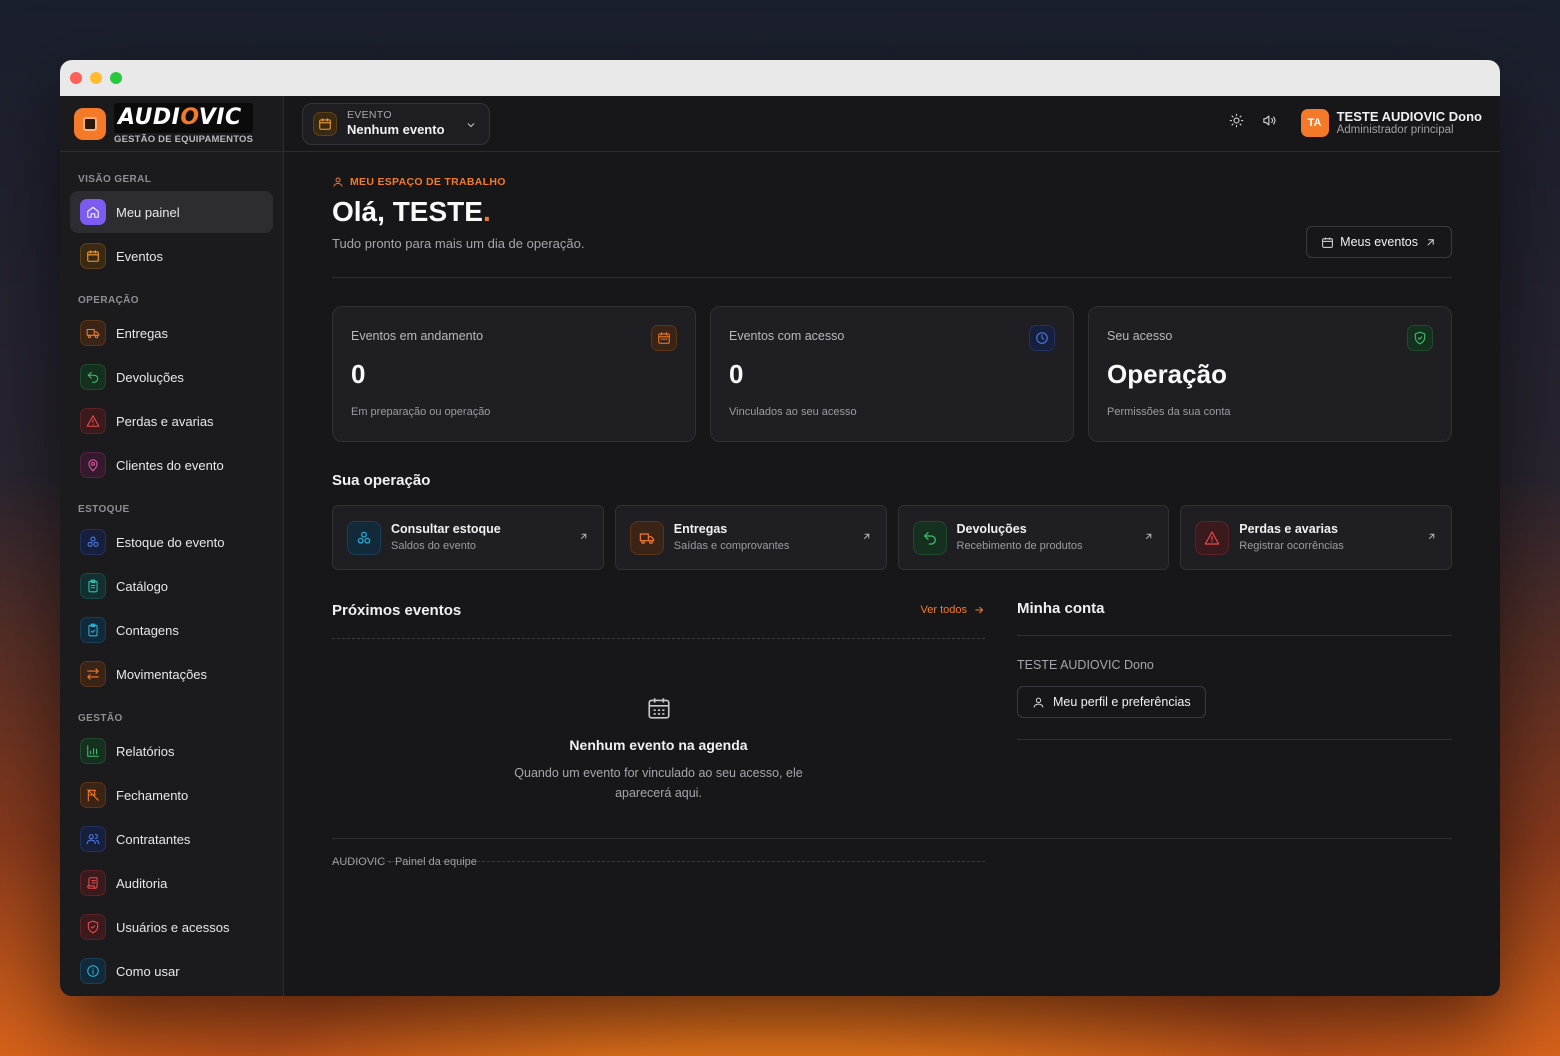 The width and height of the screenshot is (1560, 1056). I want to click on sidebar-item-label: Contratantes, so click(153, 839).